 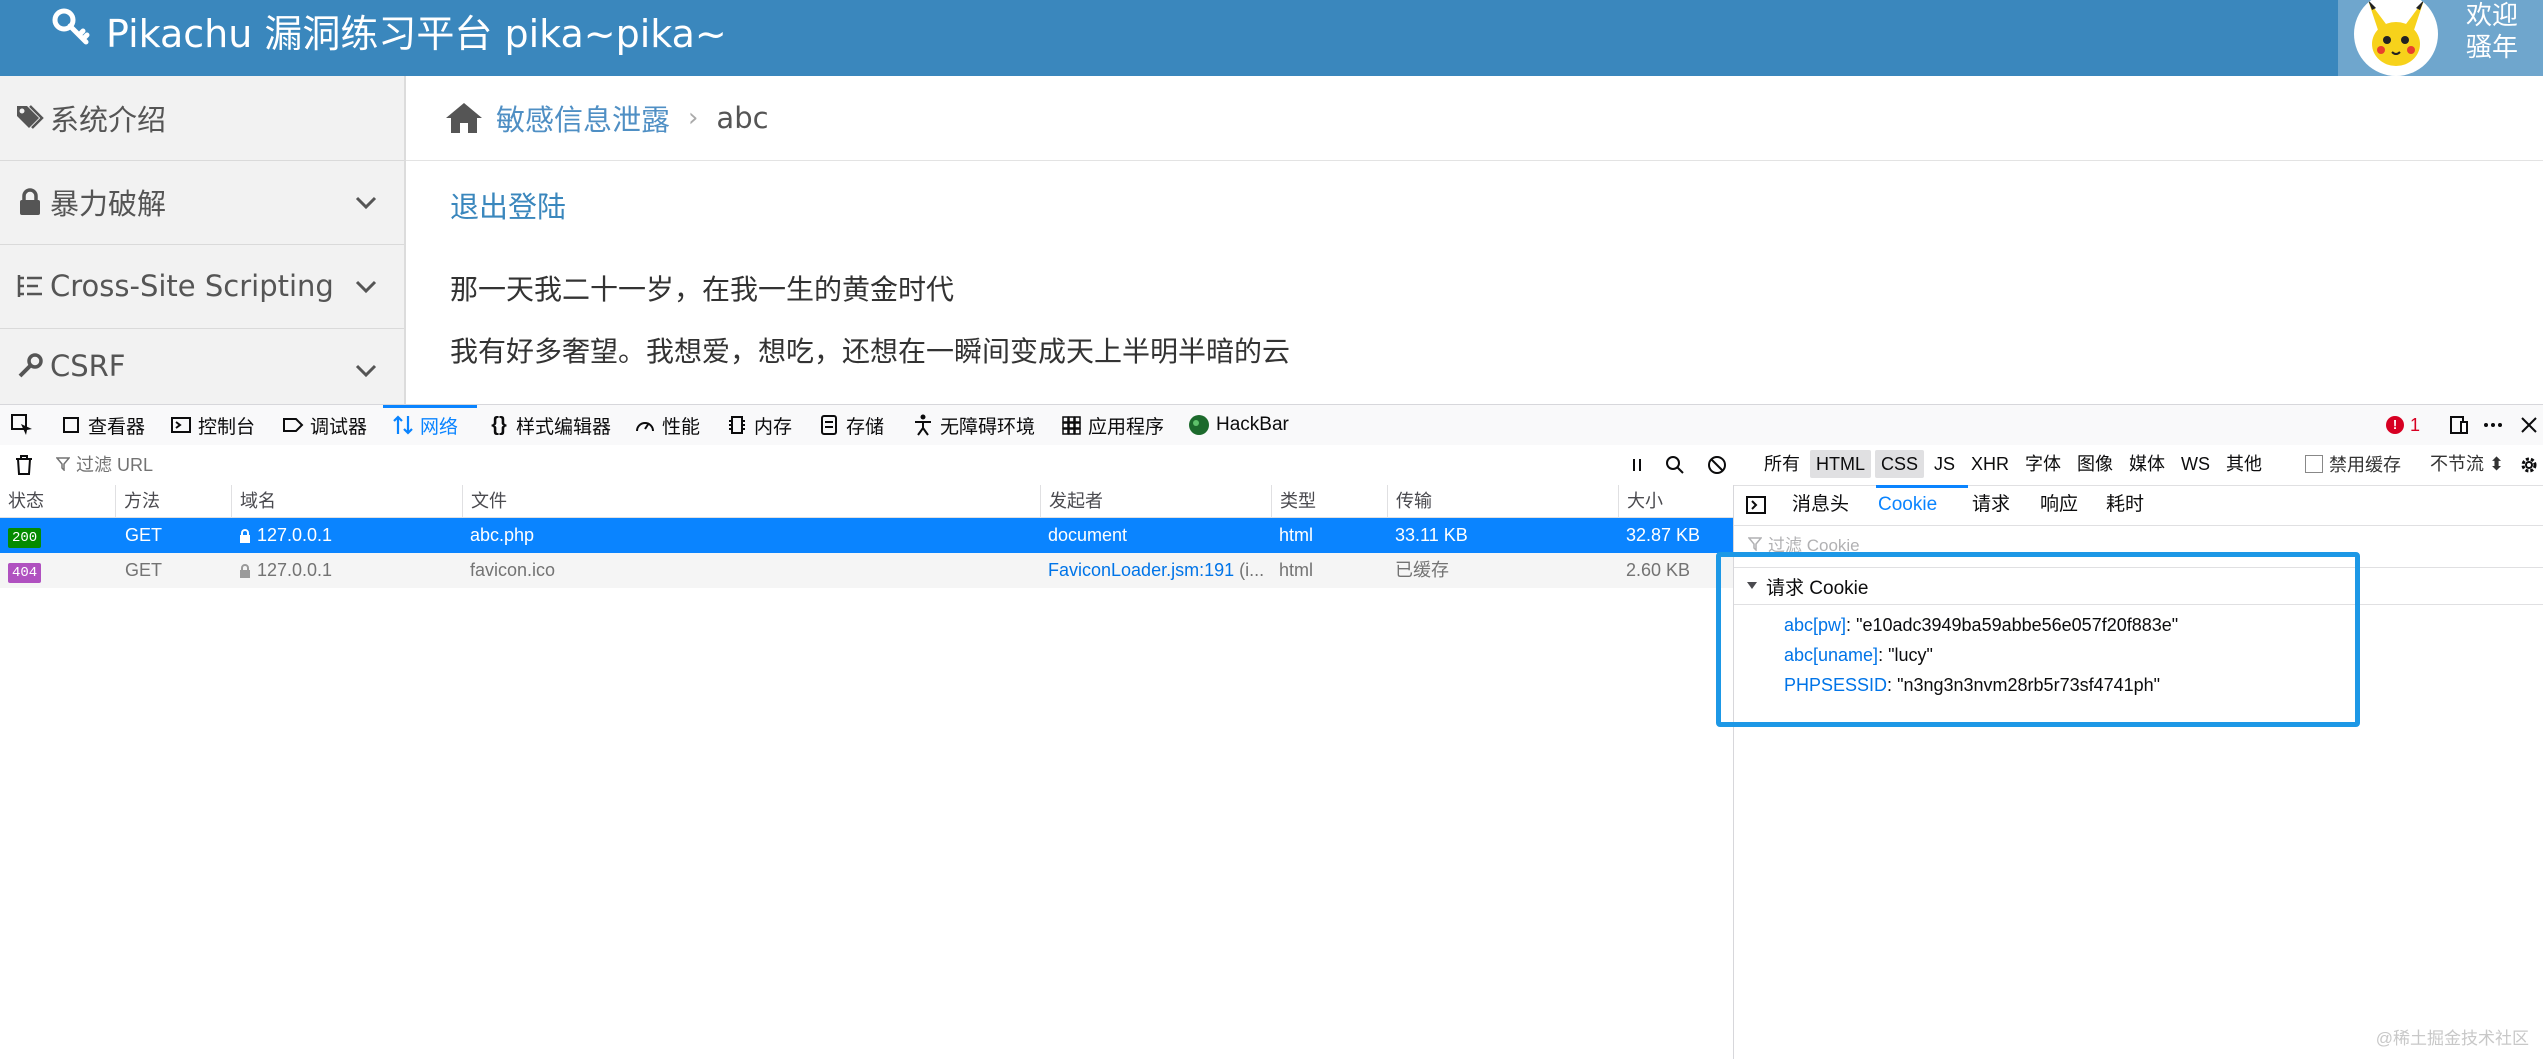 What do you see at coordinates (851, 425) in the screenshot?
I see `tab-storage: 存储` at bounding box center [851, 425].